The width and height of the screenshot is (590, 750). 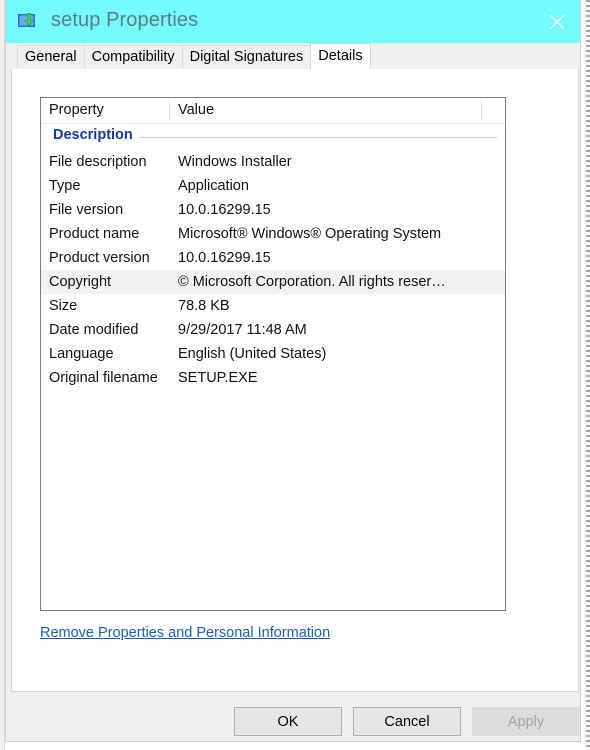 What do you see at coordinates (65, 186) in the screenshot?
I see `row-label: Type` at bounding box center [65, 186].